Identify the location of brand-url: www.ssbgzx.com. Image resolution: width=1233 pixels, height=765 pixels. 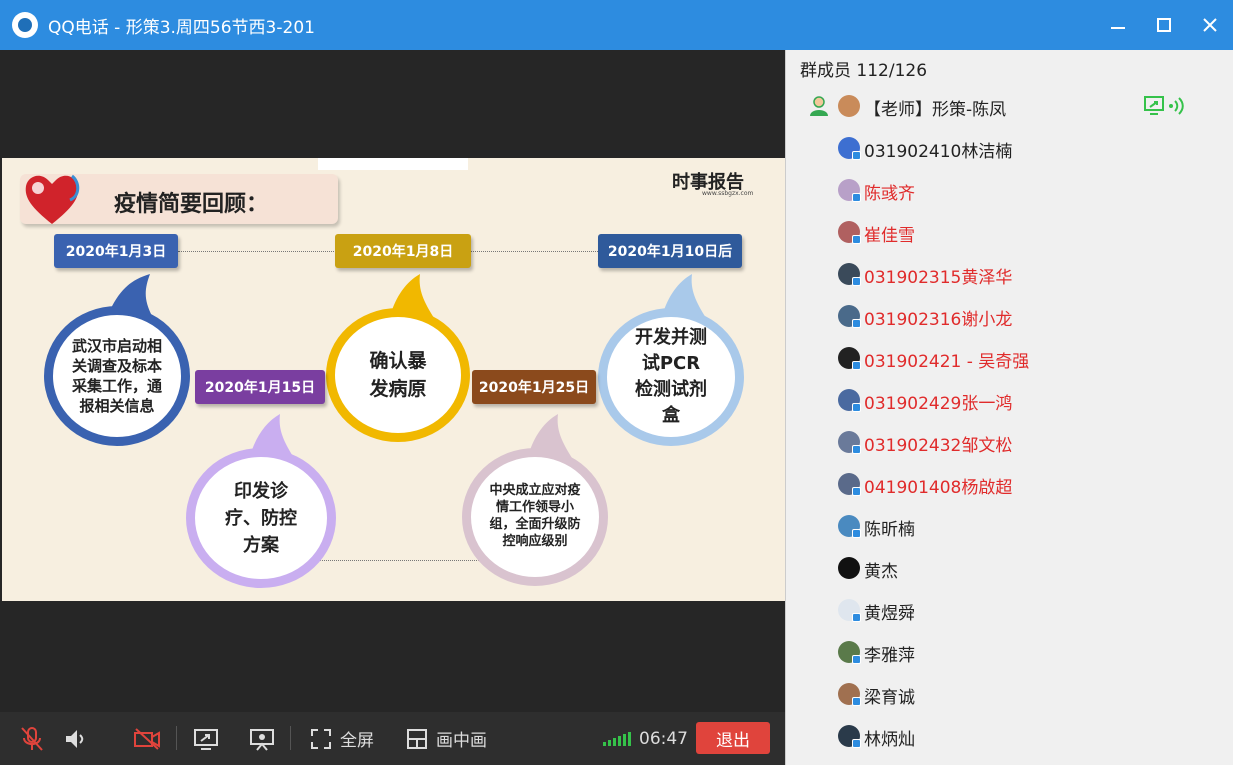
(728, 193).